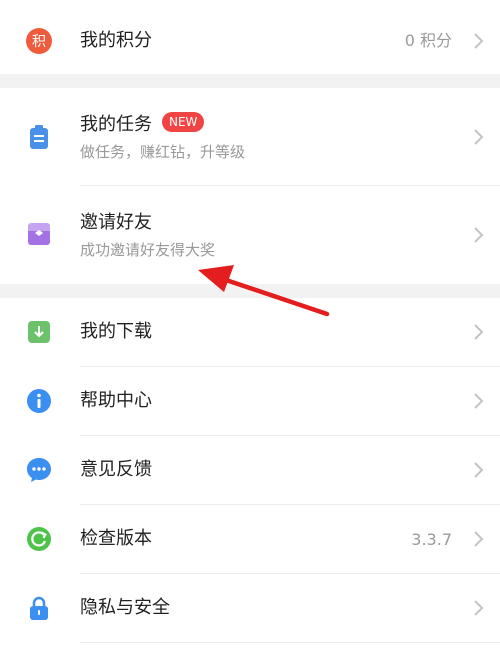  Describe the element at coordinates (148, 250) in the screenshot. I see `invite-friends-subtitle: 成功邀请好友得大奖` at that location.